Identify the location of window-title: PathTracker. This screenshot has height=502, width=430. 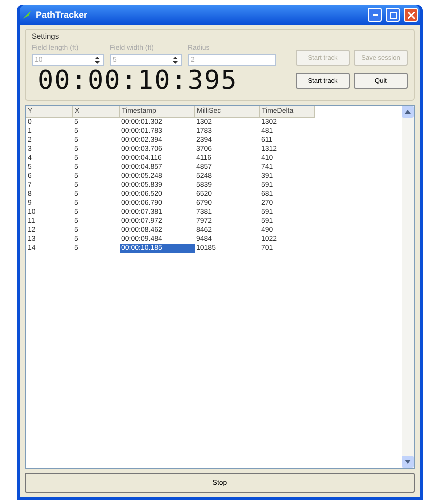
(62, 15).